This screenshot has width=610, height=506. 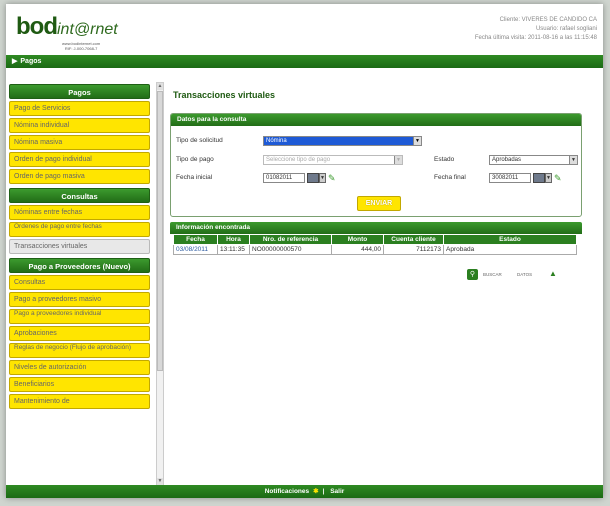 I want to click on scroll-up-icon: ▲, so click(x=160, y=86).